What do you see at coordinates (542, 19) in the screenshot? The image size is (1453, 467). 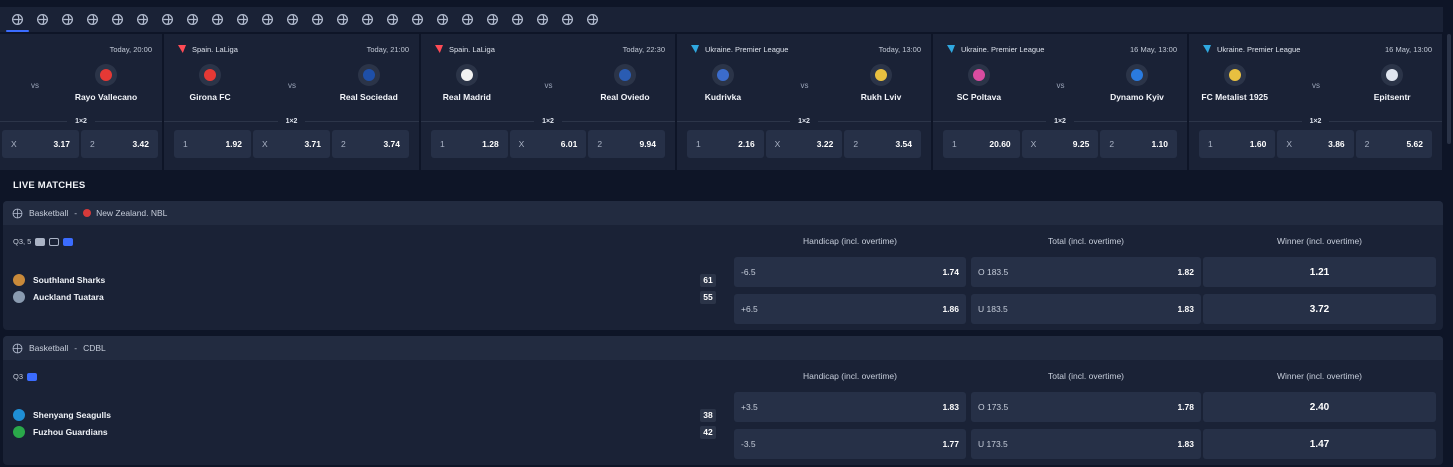 I see `trophy-icon` at bounding box center [542, 19].